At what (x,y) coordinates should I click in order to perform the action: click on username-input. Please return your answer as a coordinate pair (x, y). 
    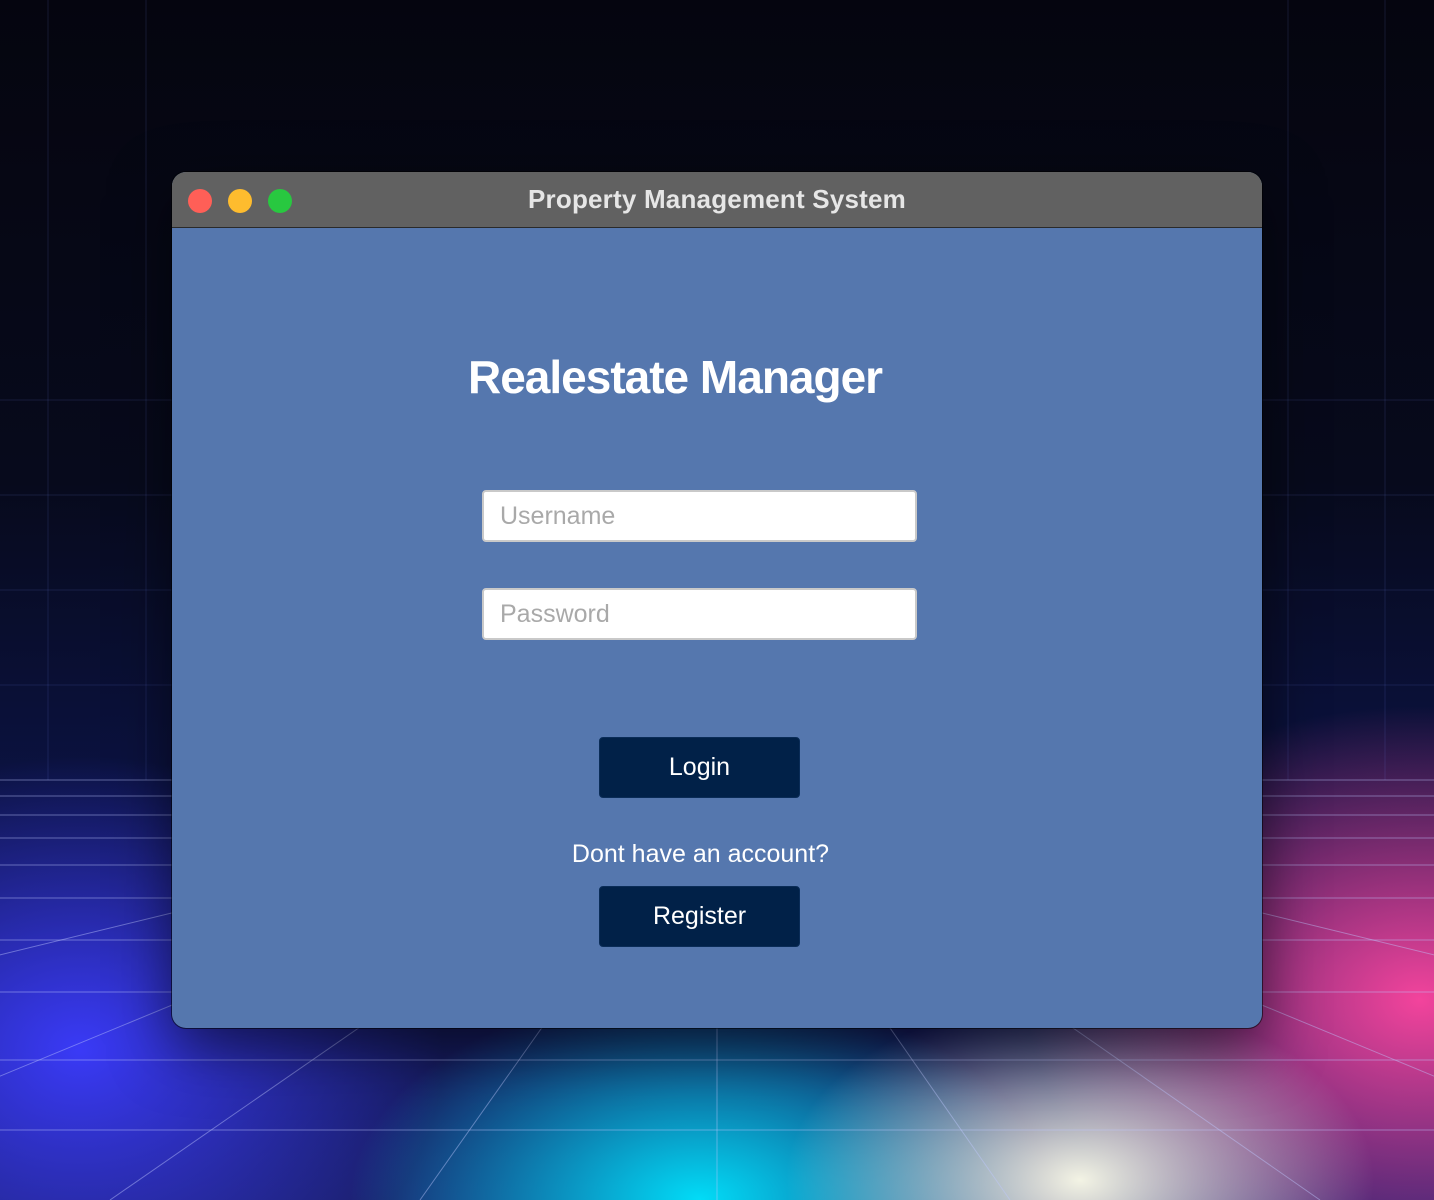
    Looking at the image, I should click on (699, 516).